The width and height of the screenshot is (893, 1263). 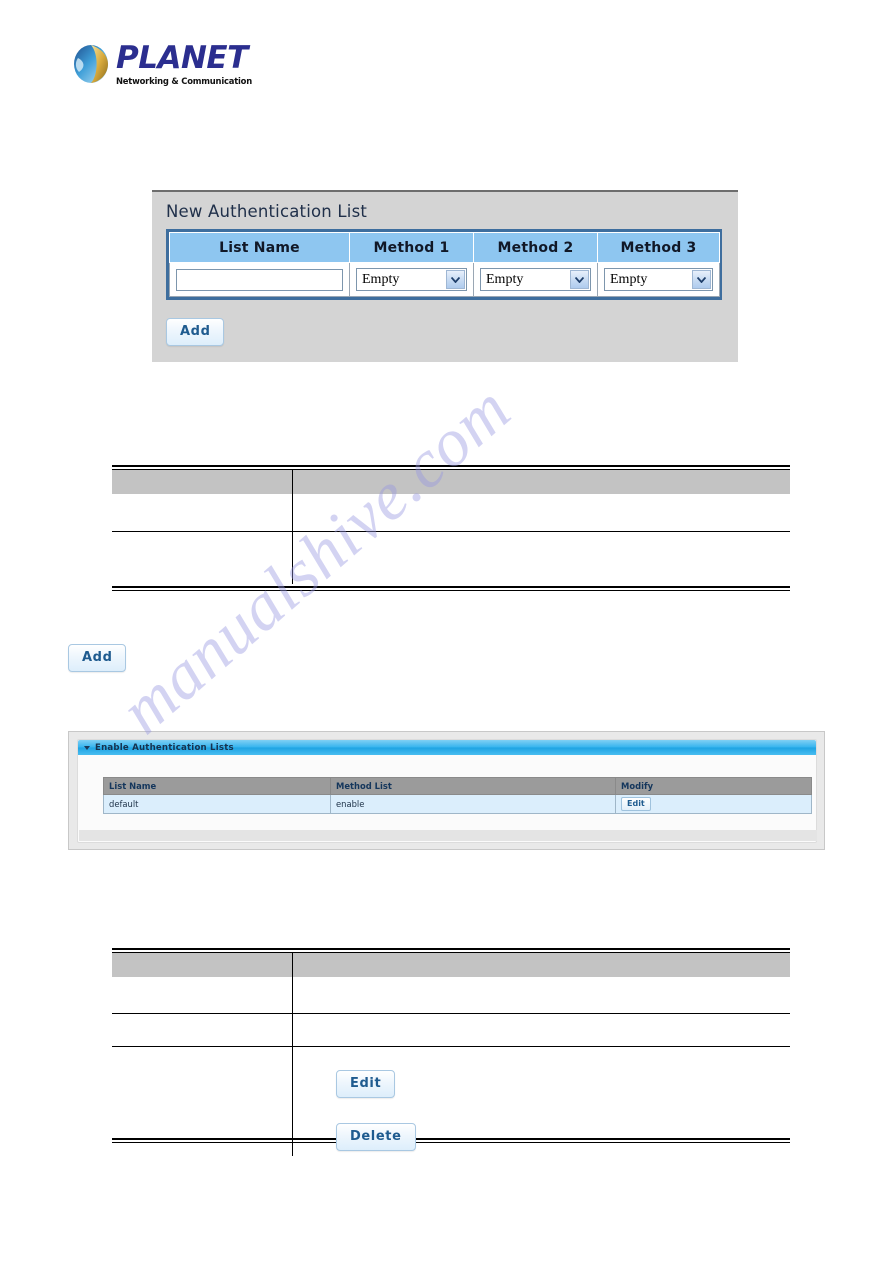 What do you see at coordinates (473, 786) in the screenshot?
I see `col-header-method-list: Method List` at bounding box center [473, 786].